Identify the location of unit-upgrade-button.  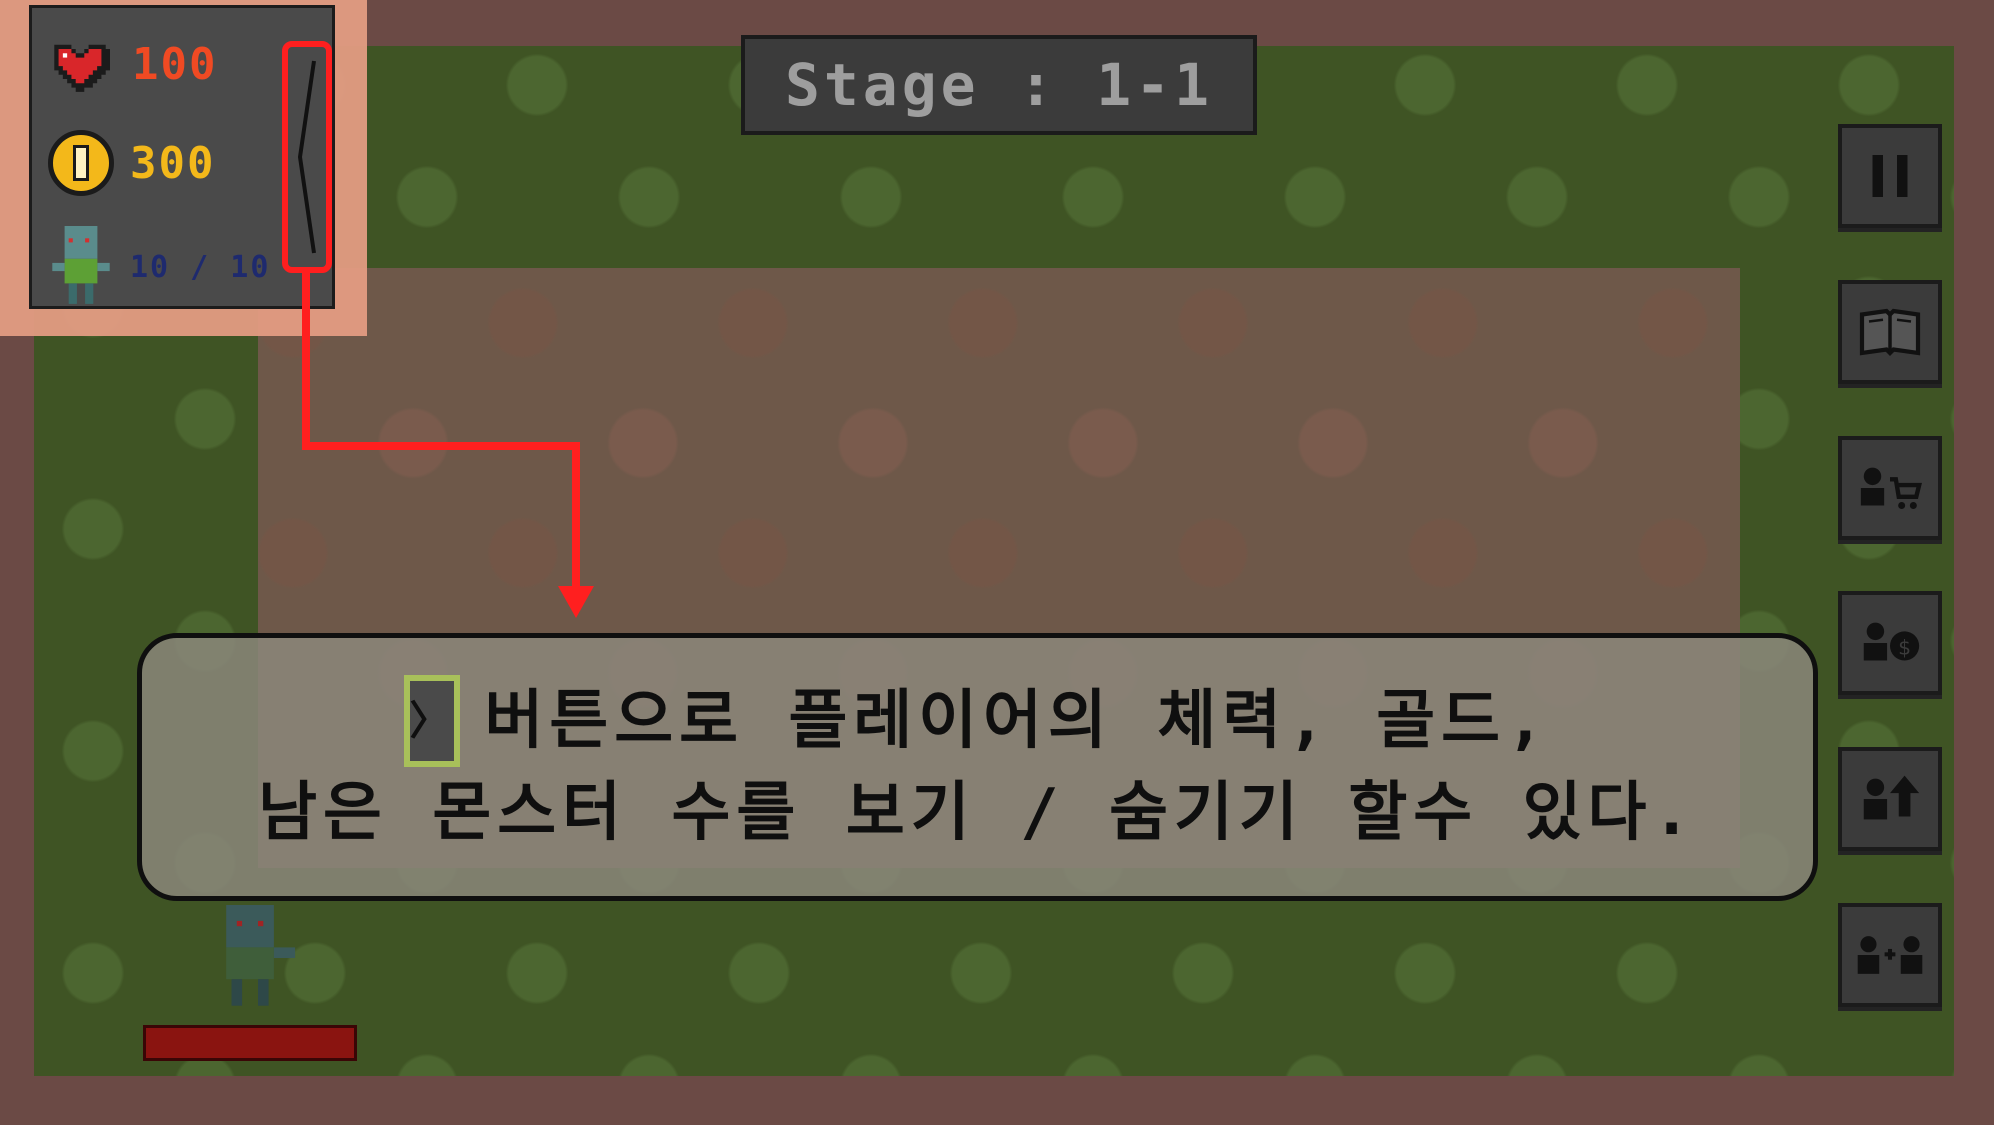
(1890, 799).